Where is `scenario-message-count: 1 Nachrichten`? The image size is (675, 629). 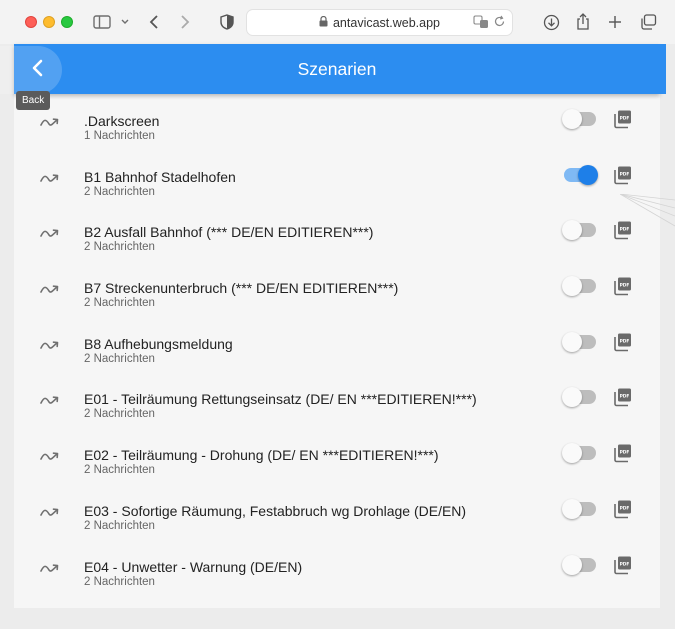
scenario-message-count: 1 Nachrichten is located at coordinates (119, 136).